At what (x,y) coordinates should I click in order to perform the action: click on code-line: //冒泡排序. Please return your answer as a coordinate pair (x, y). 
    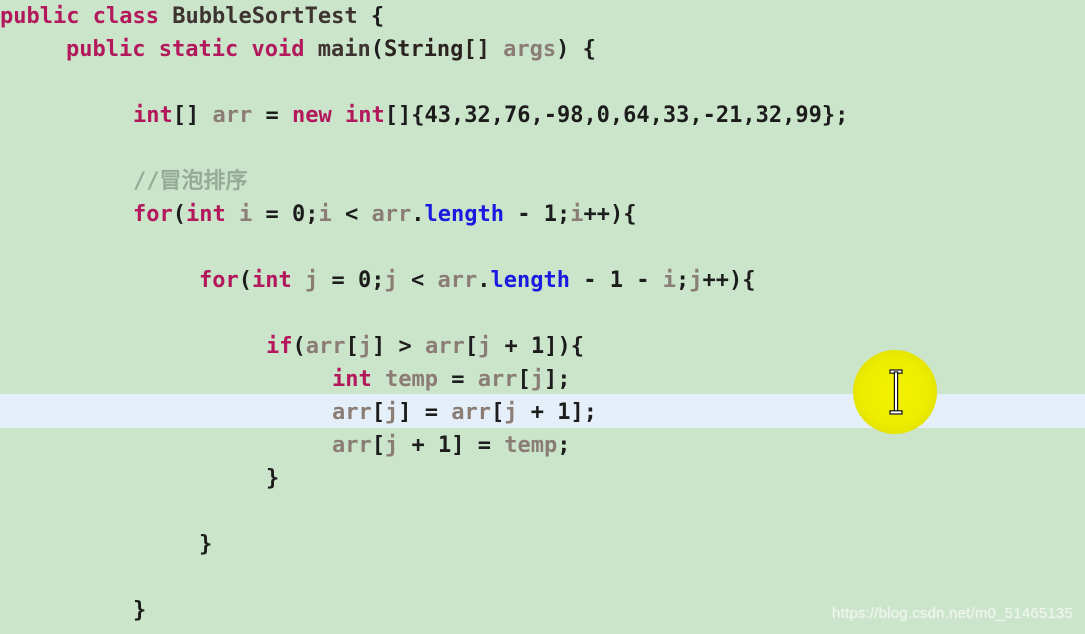
    Looking at the image, I should click on (190, 181).